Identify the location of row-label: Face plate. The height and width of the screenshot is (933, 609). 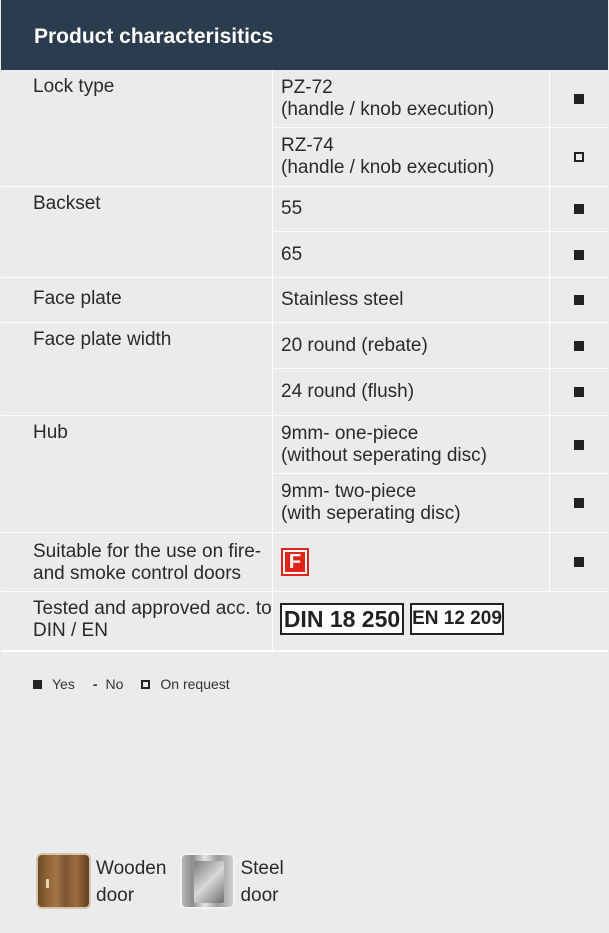
(137, 300).